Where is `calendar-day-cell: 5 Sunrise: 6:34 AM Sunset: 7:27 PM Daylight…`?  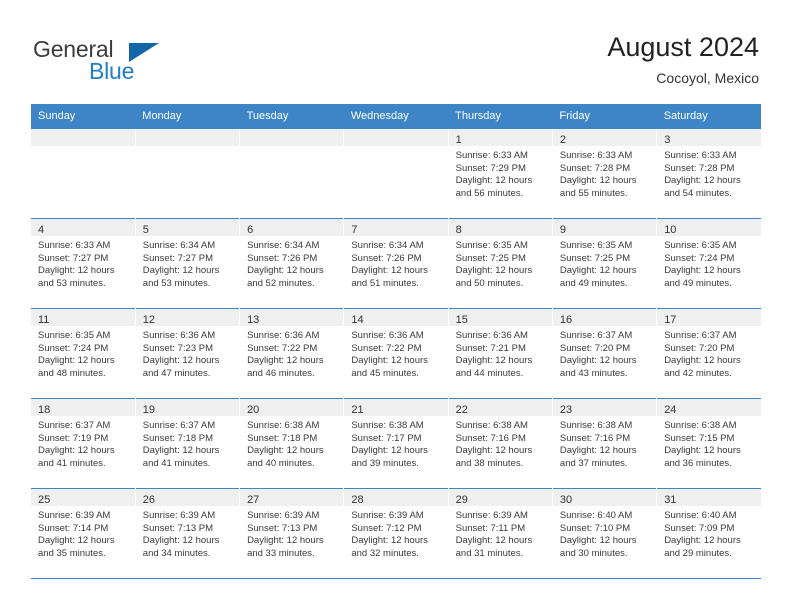 calendar-day-cell: 5 Sunrise: 6:34 AM Sunset: 7:27 PM Daylight… is located at coordinates (187, 263).